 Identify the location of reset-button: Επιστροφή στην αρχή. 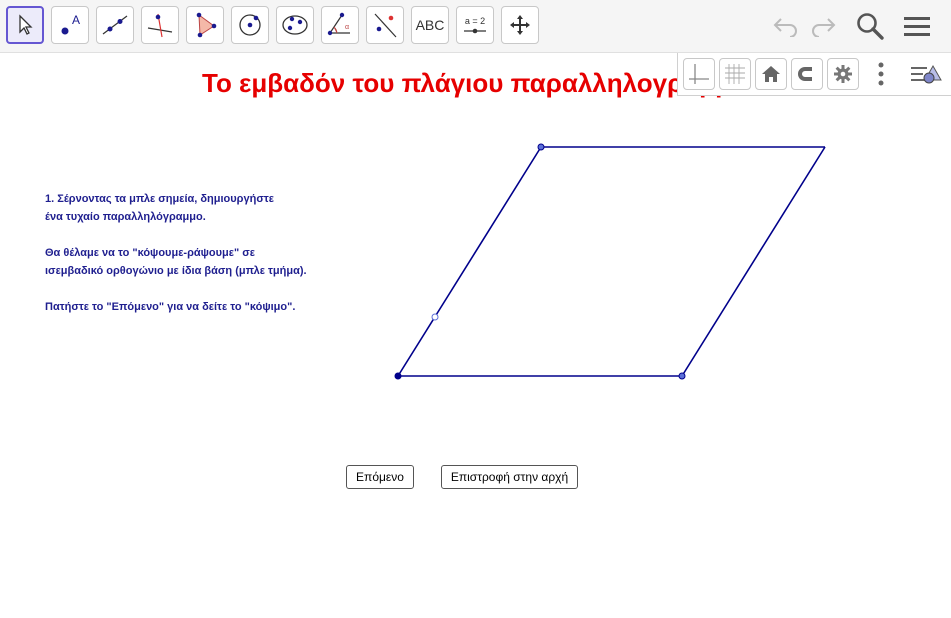
(509, 477).